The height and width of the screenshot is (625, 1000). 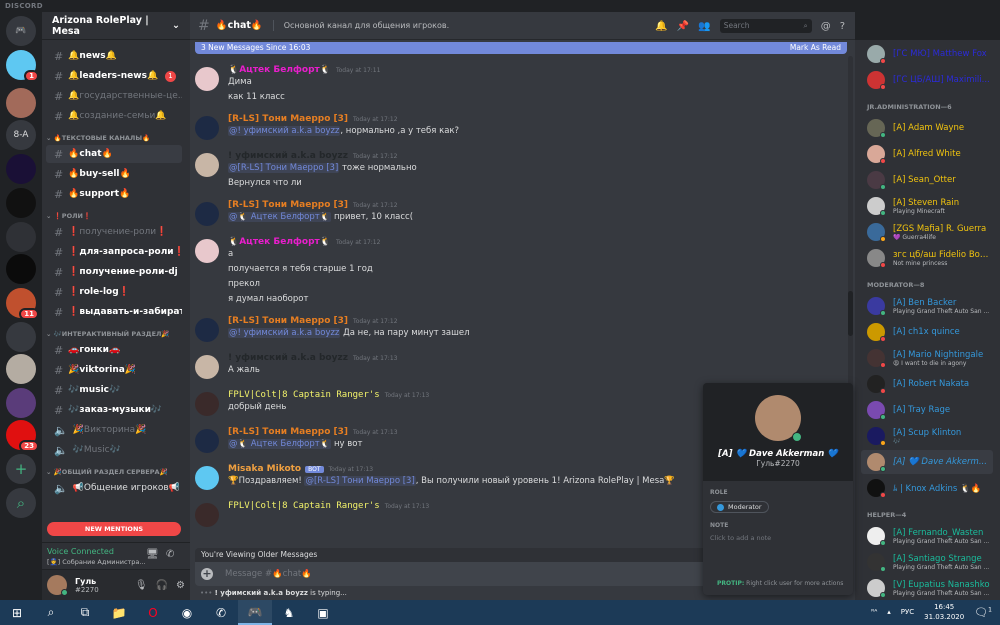 I want to click on member-item: [ГС МЮ] Matthew Fox, so click(x=927, y=54).